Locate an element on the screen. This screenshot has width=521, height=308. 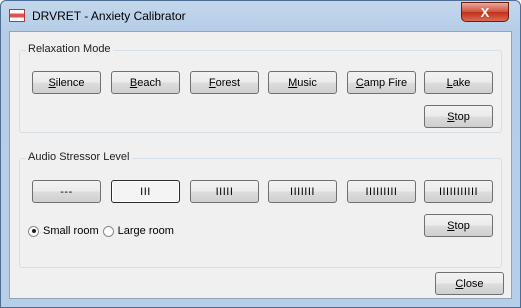
app-flag-icon is located at coordinates (17, 15).